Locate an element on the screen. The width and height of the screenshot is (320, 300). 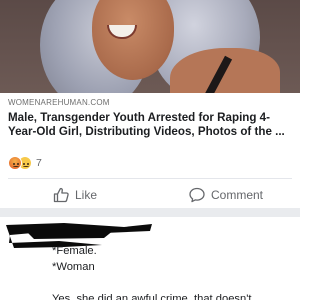
like-label: Like is located at coordinates (86, 195).